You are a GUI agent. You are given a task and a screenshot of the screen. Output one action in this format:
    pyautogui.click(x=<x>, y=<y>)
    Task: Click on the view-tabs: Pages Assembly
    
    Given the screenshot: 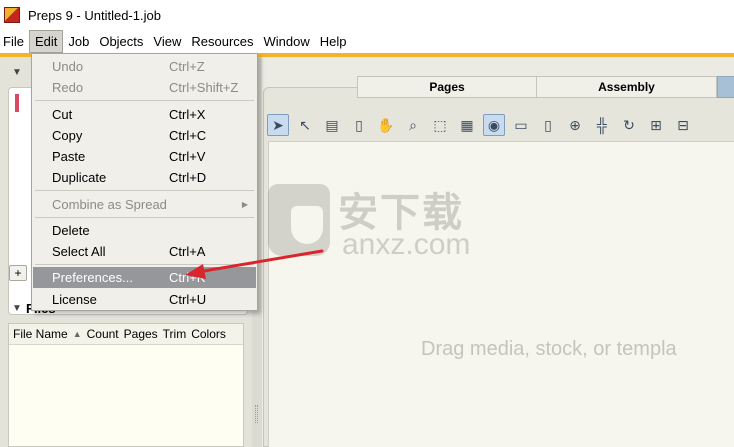 What is the action you would take?
    pyautogui.click(x=545, y=87)
    